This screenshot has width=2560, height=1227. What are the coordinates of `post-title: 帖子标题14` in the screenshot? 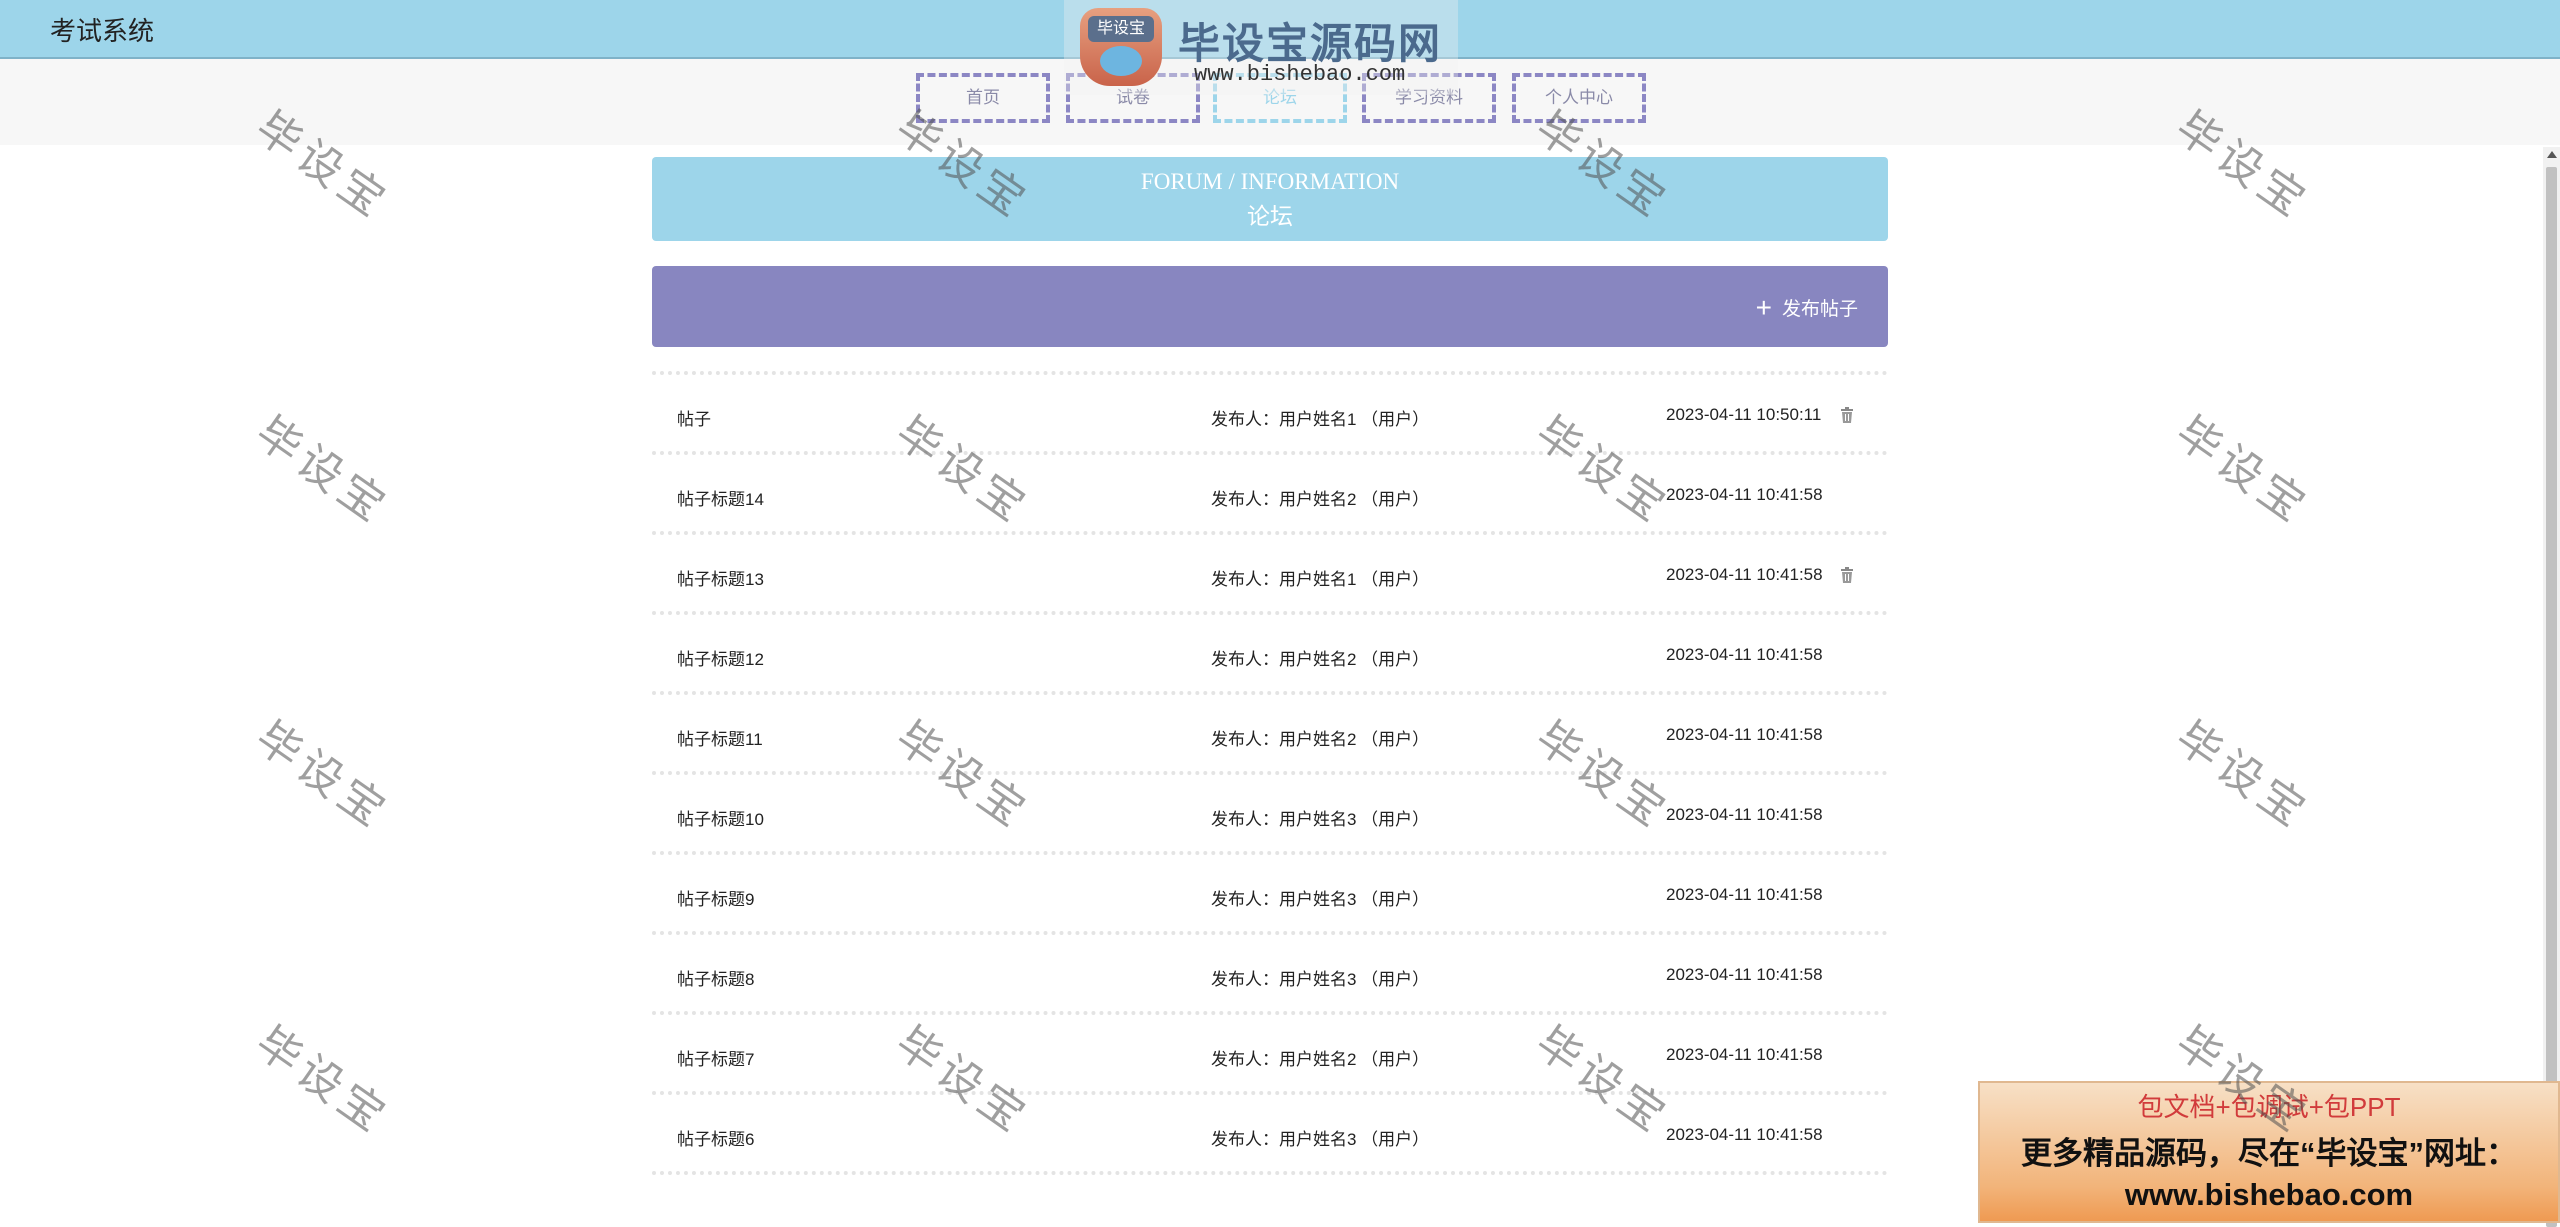 It's located at (720, 497).